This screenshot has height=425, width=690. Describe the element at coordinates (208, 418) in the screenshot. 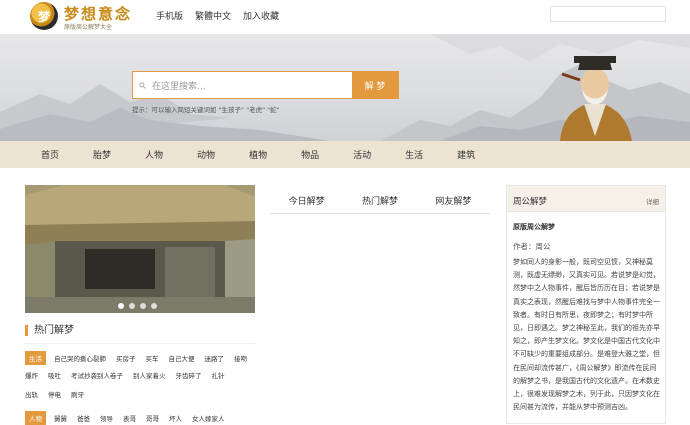

I see `tag-link: 女人嫁家人` at that location.